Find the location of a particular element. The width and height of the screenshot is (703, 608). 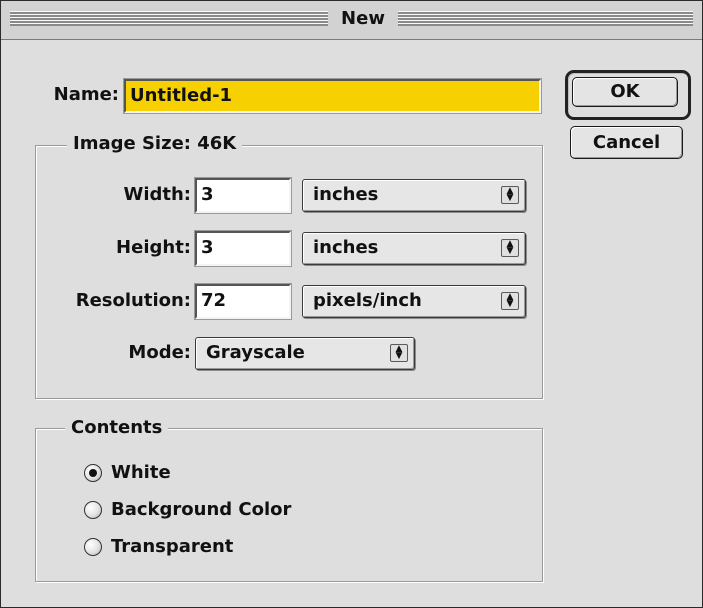

cancel-button: Cancel is located at coordinates (626, 142).